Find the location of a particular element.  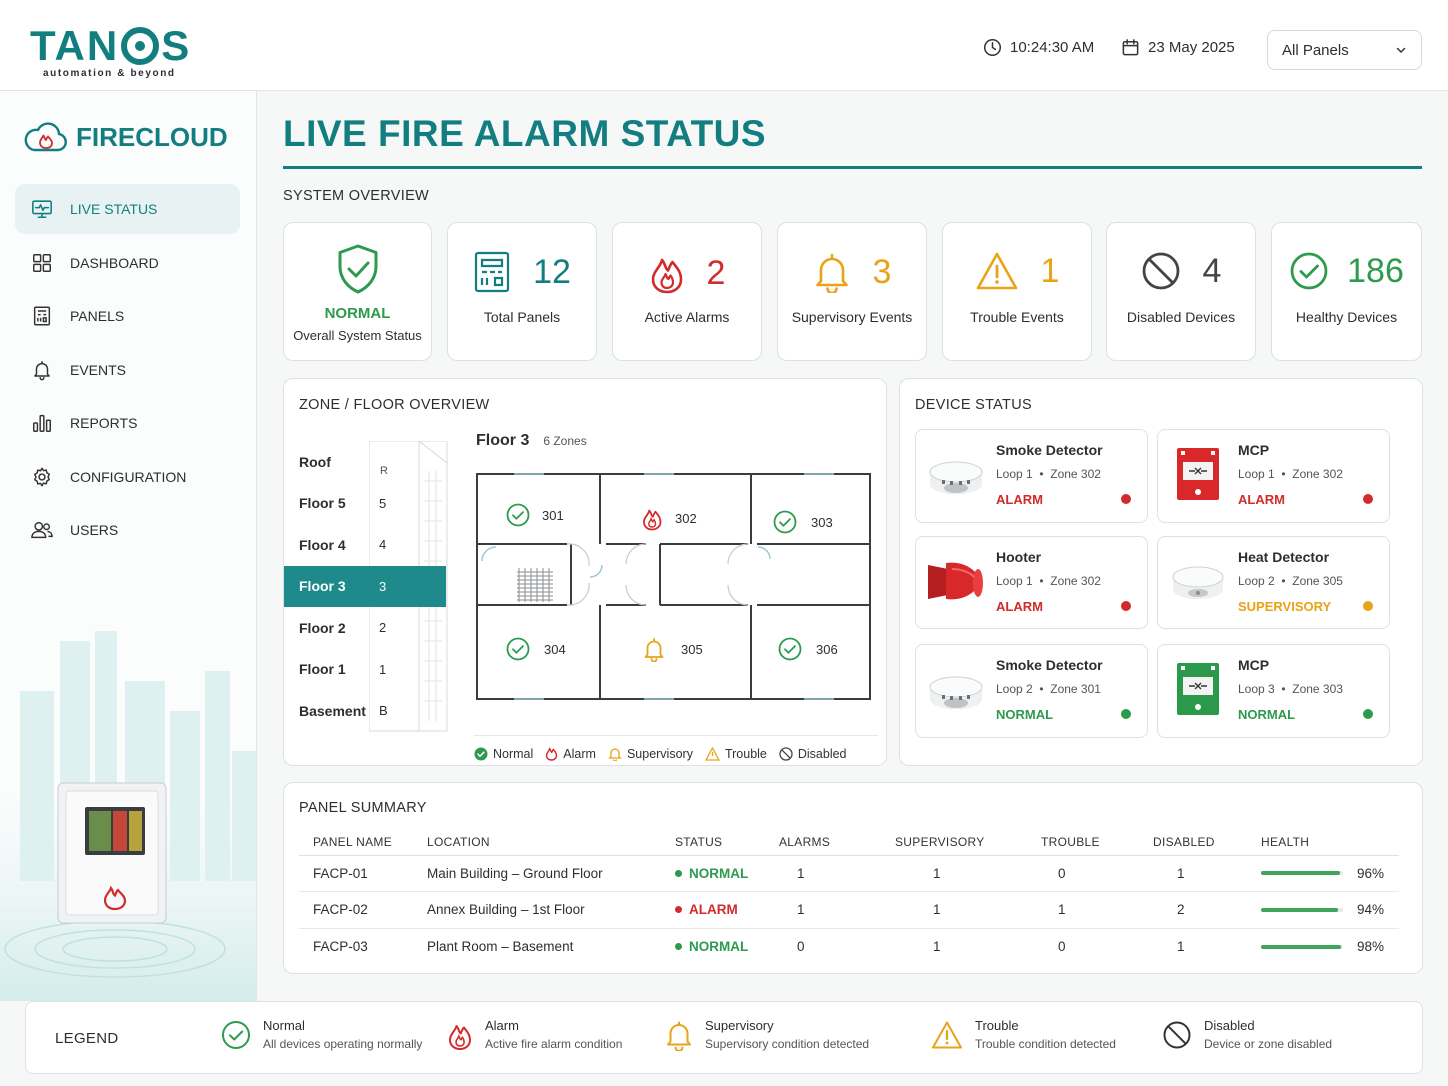

status-dot is located at coordinates (1368, 606).